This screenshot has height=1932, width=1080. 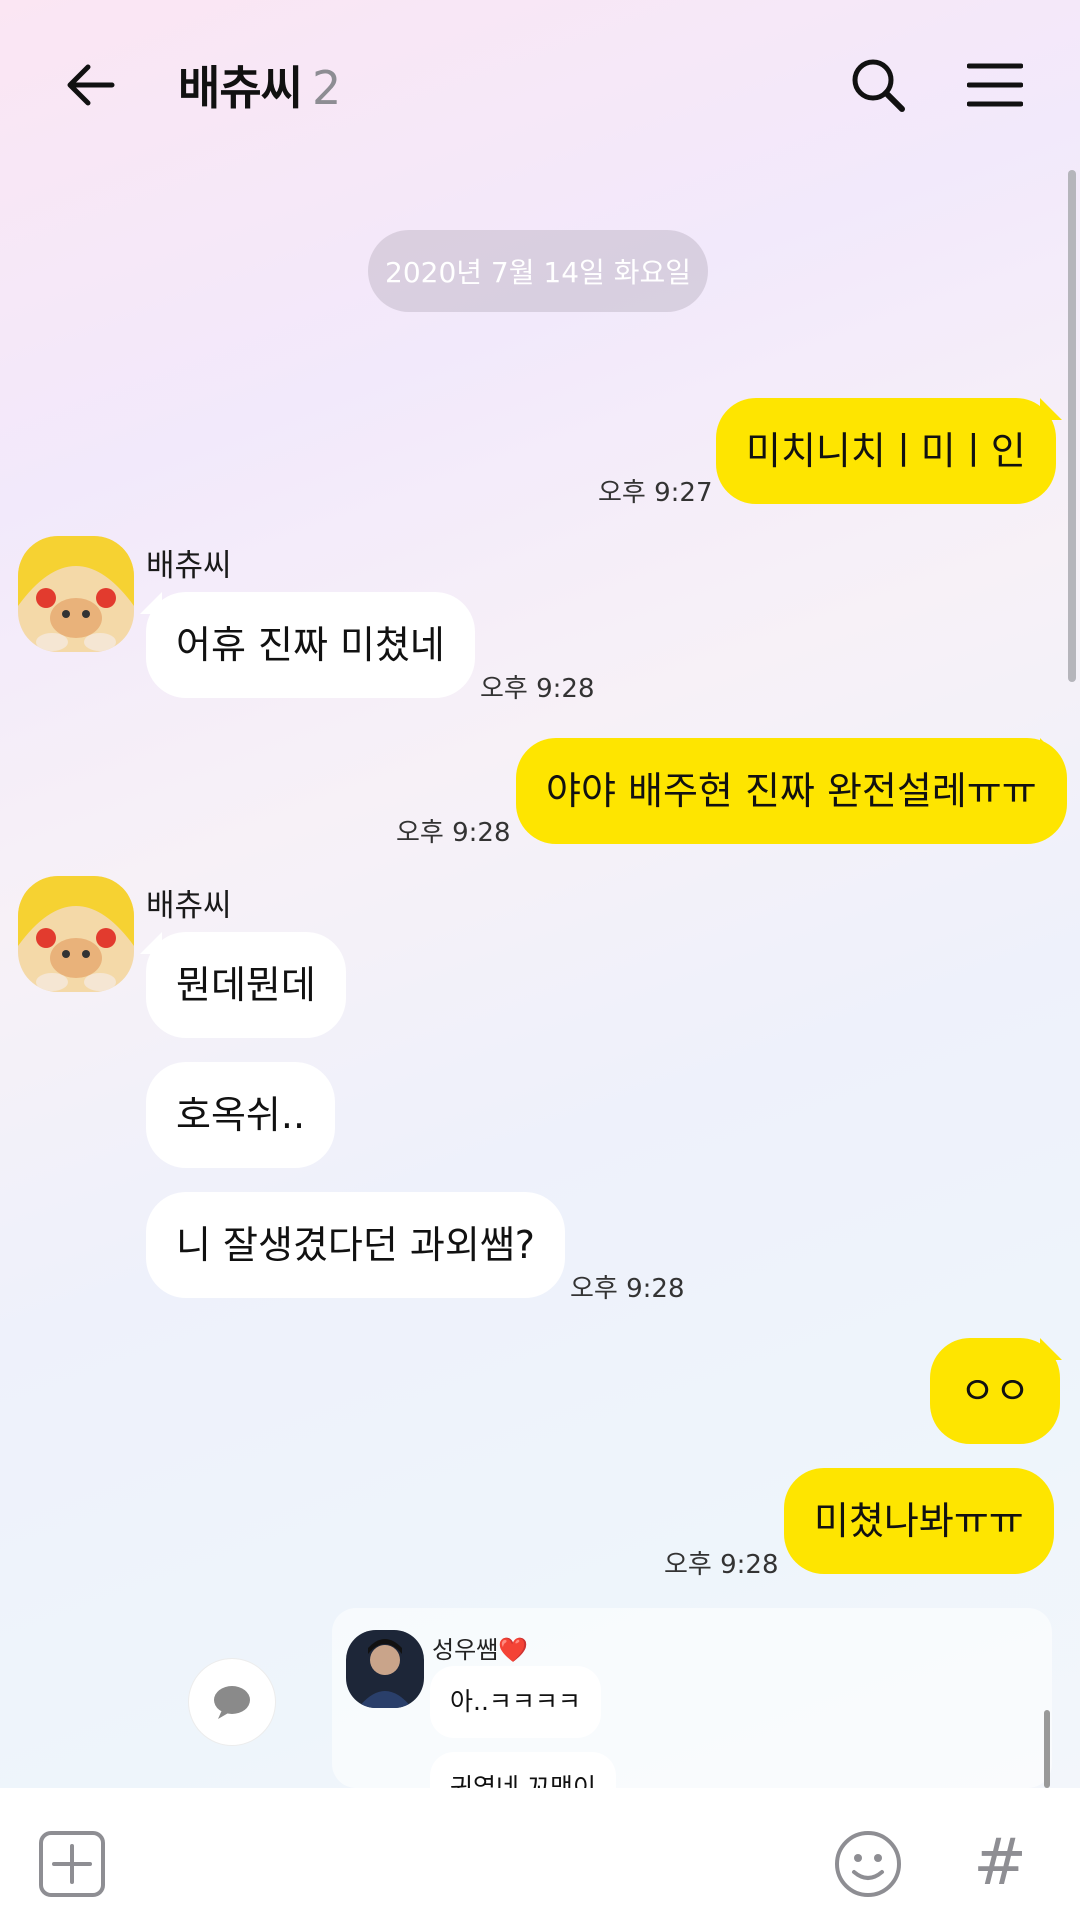 I want to click on reply-button, so click(x=232, y=1702).